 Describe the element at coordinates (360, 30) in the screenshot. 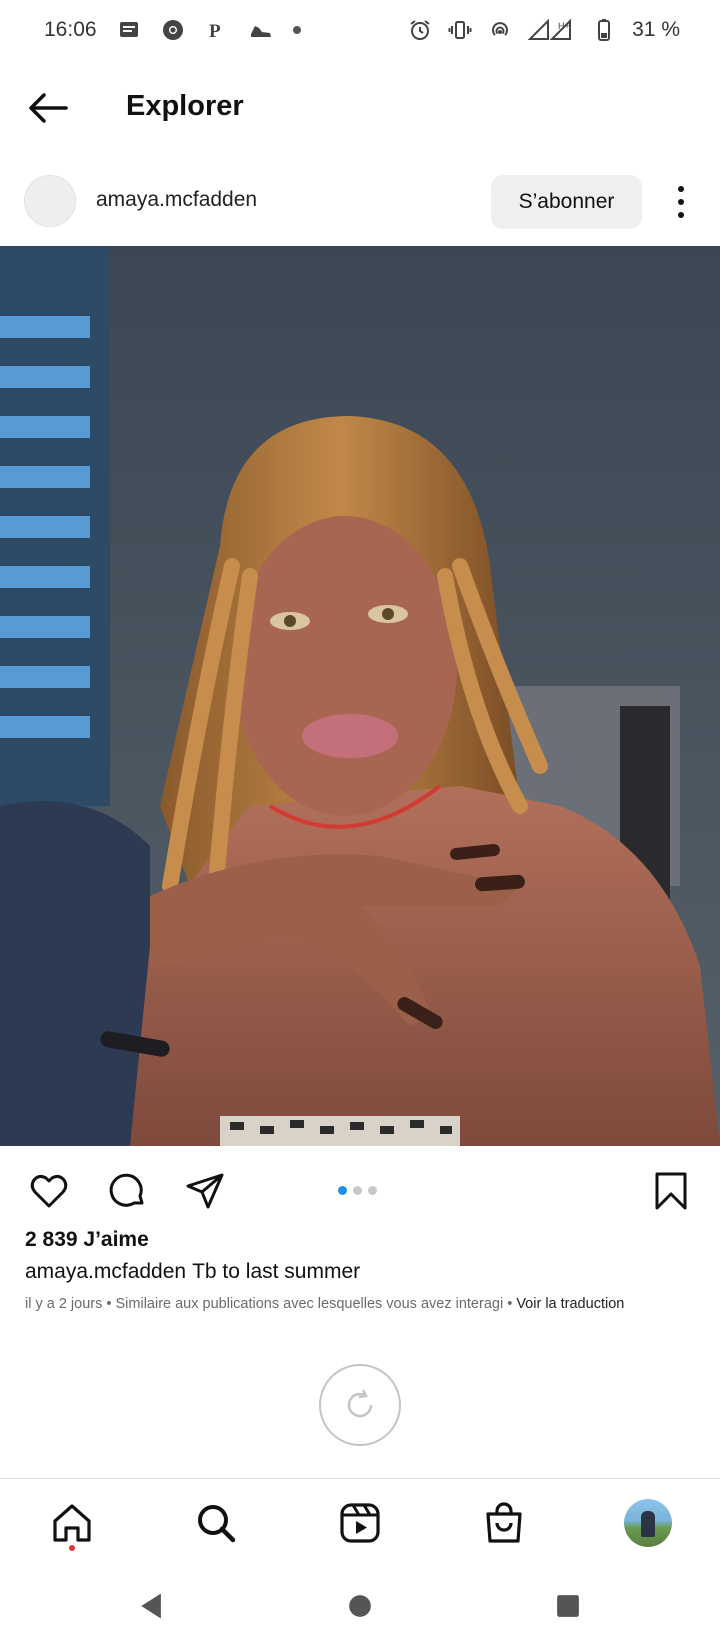

I see `status-bar: 16:06 P H+ 31 %` at that location.